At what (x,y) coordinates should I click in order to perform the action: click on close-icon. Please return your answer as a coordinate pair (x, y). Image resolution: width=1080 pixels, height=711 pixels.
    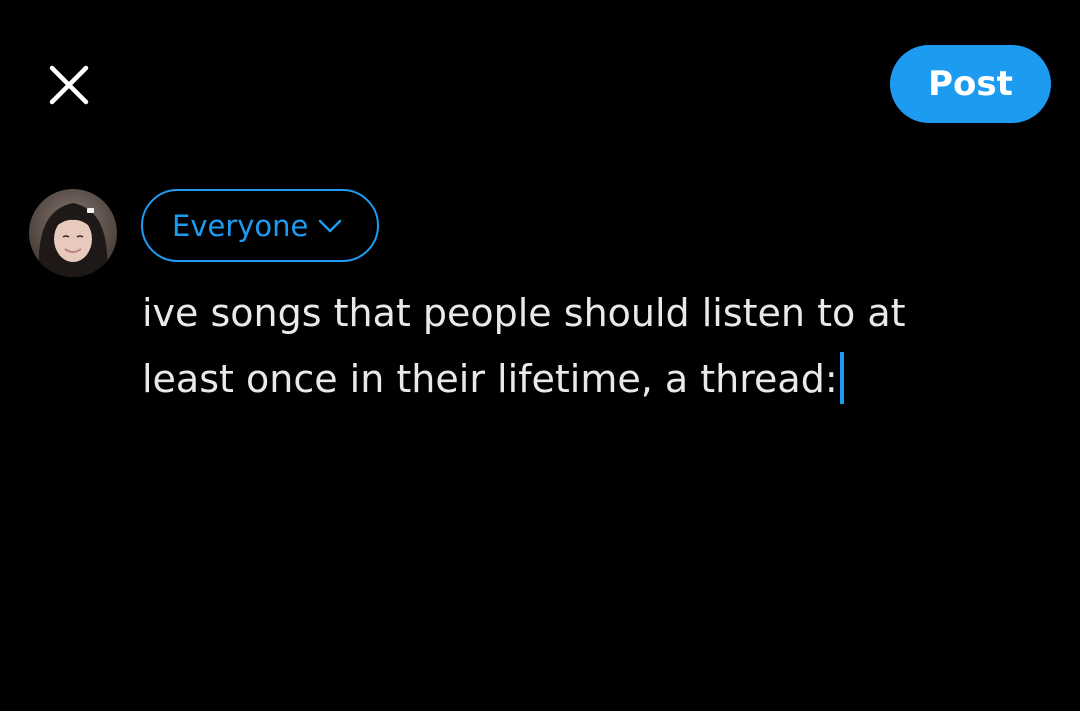
    Looking at the image, I should click on (69, 85).